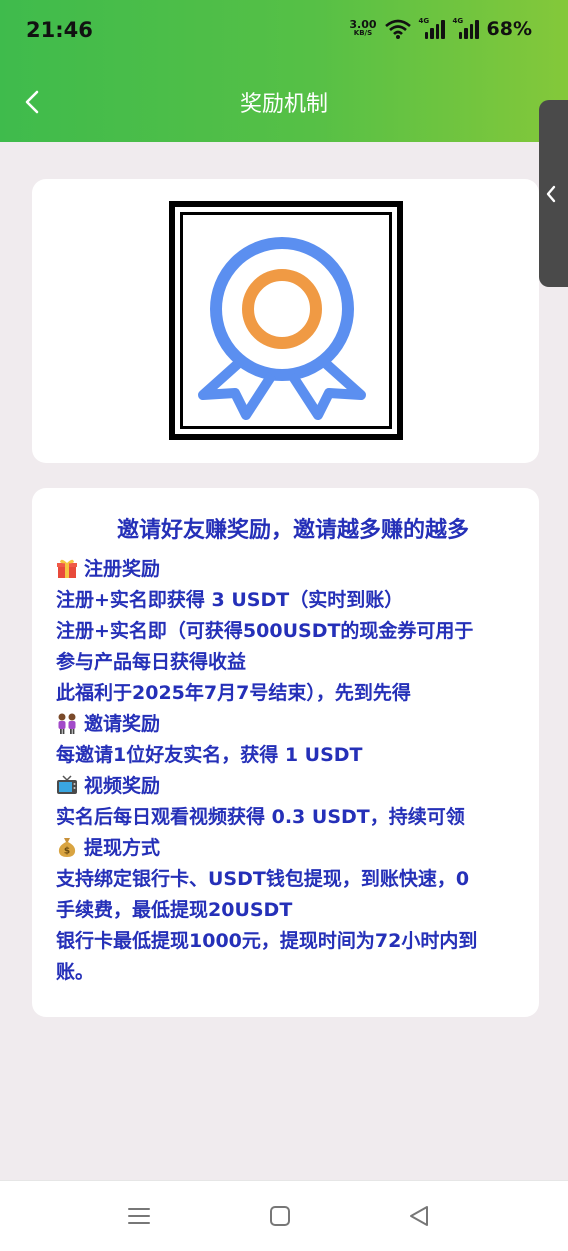 The image size is (568, 1251). I want to click on menu-icon, so click(139, 1216).